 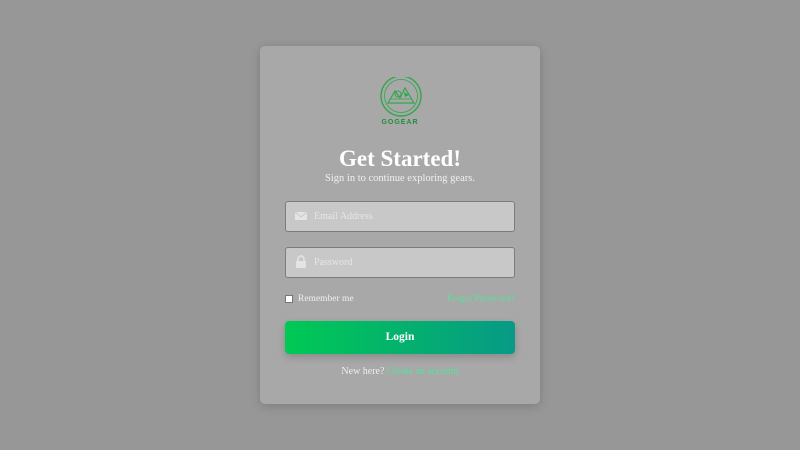 I want to click on email-field, so click(x=400, y=216).